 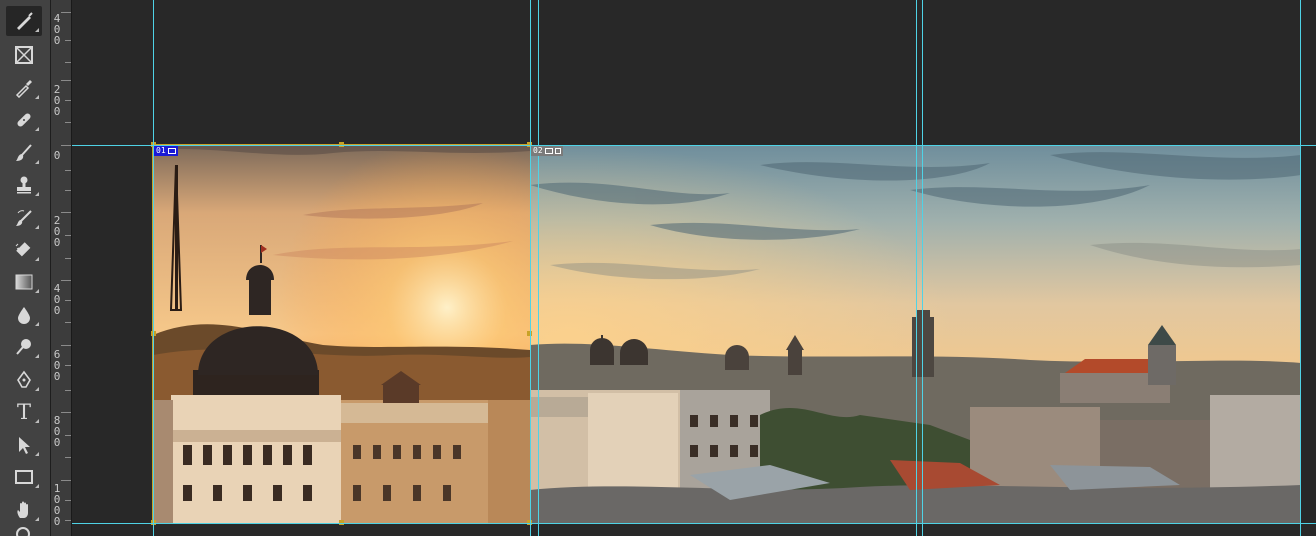 What do you see at coordinates (538, 150) in the screenshot?
I see `frame-number: 02` at bounding box center [538, 150].